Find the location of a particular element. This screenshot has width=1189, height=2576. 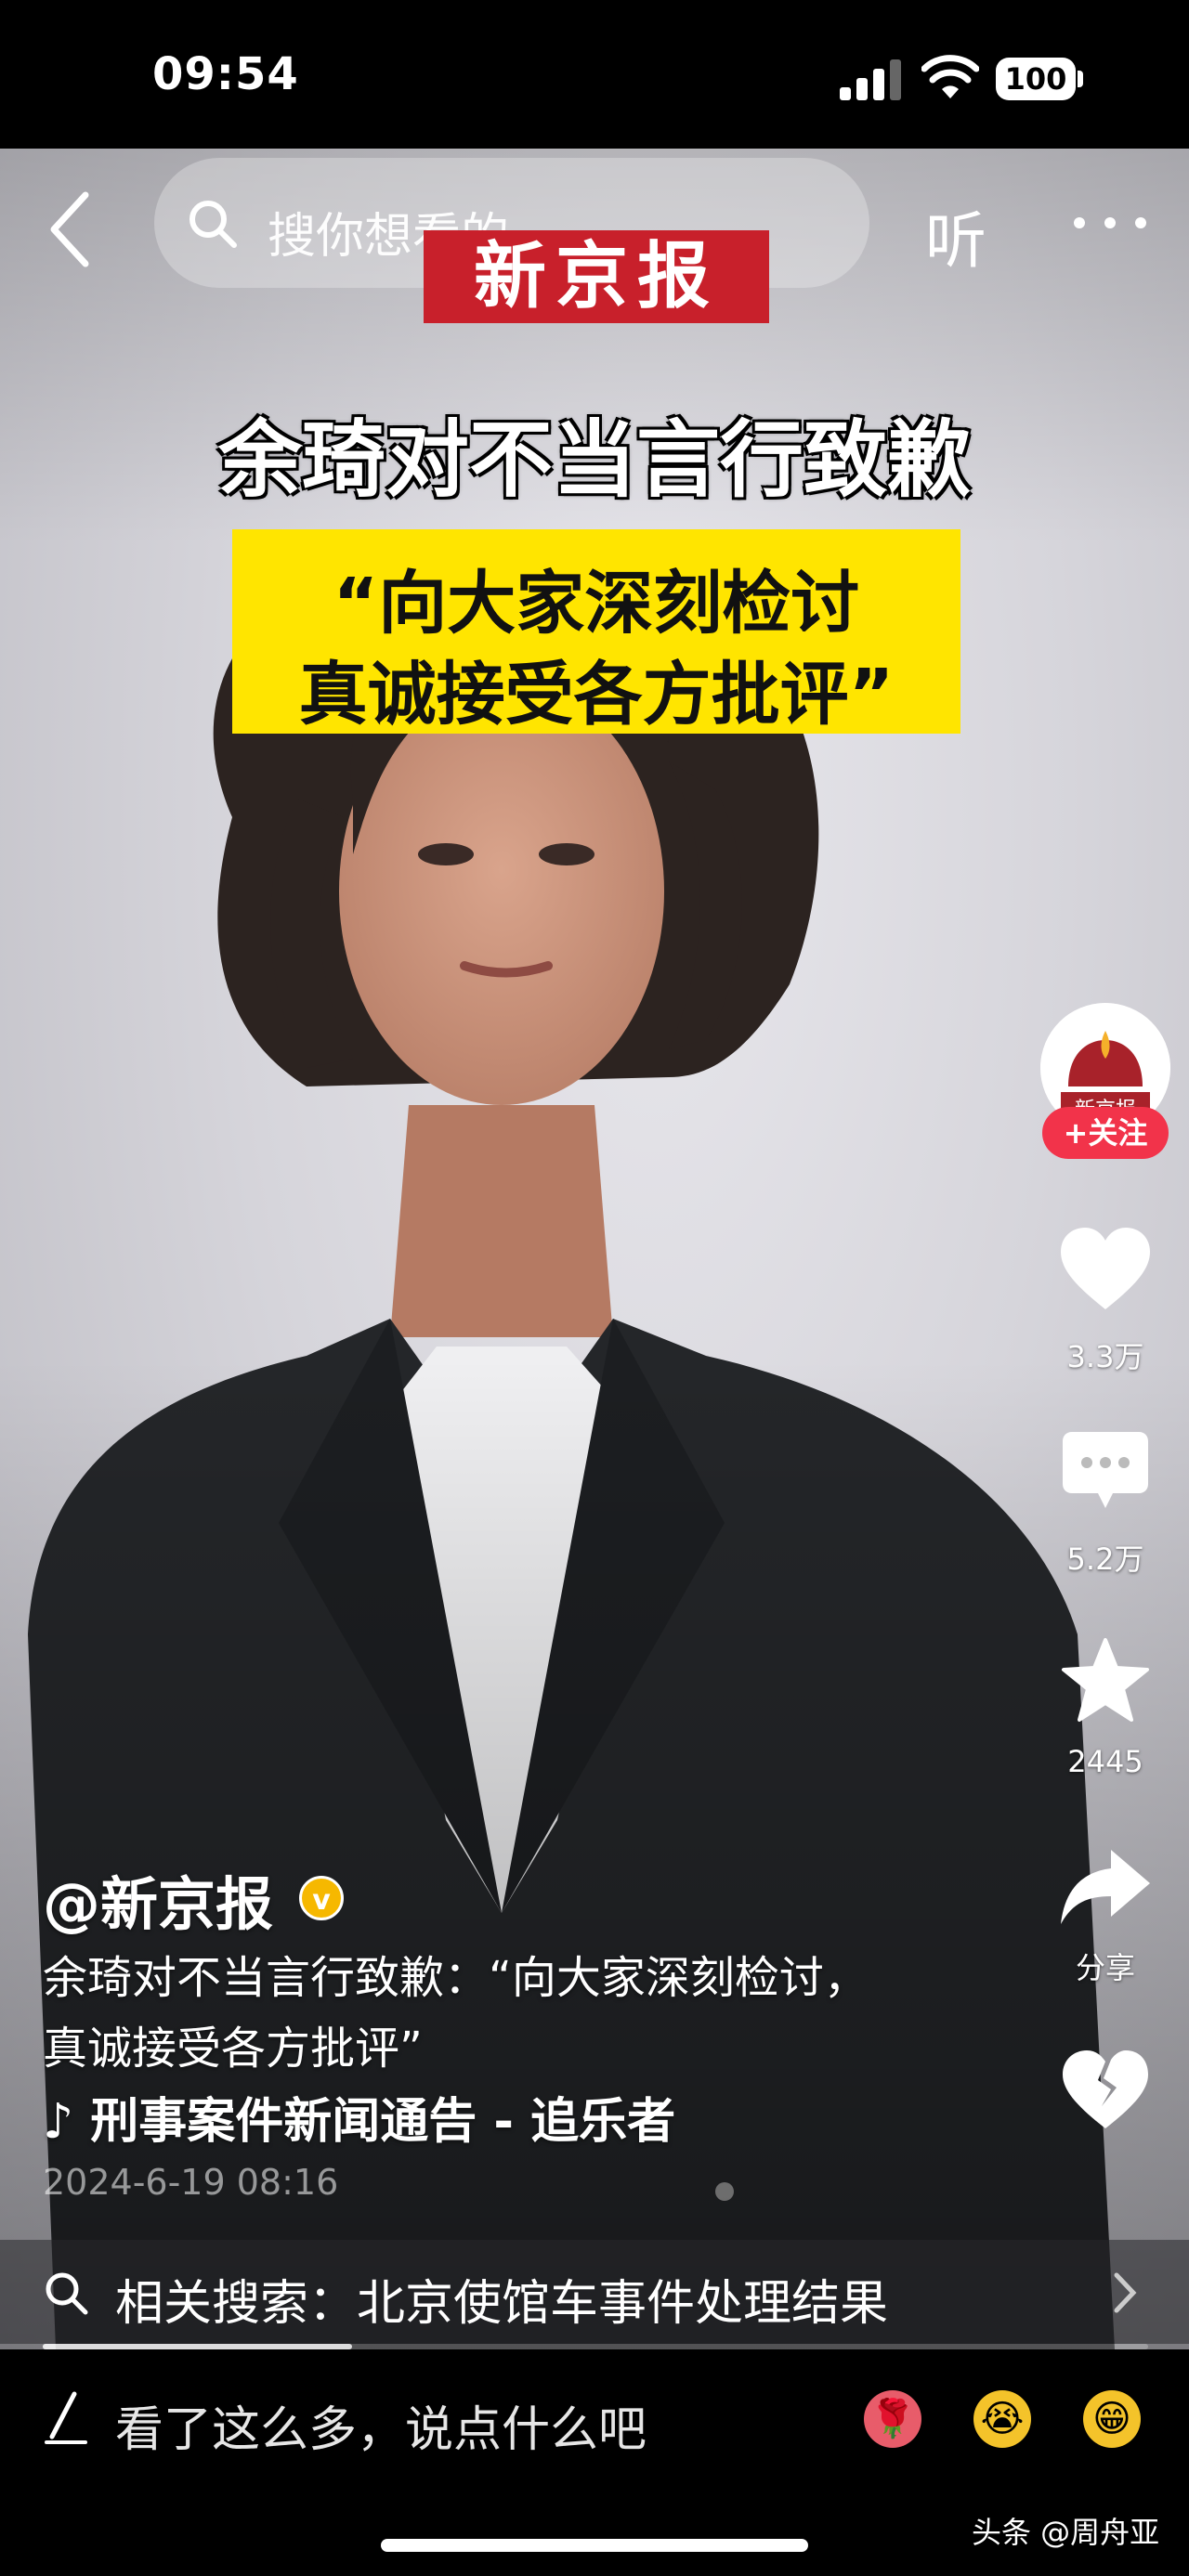

music-track: ♪ 刑事案件新闻通告 - 追乐者 is located at coordinates (359, 2117).